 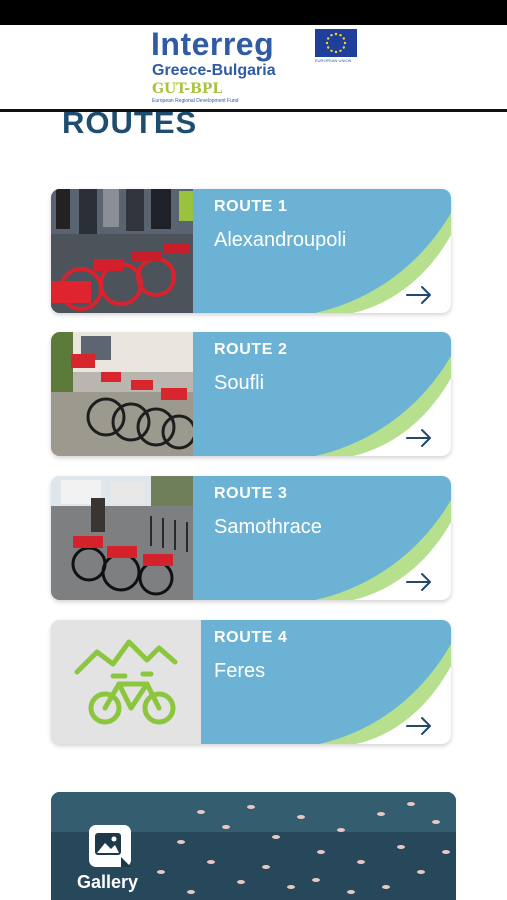 I want to click on route-1-info: ROUTE 1 Alexandroupoli, so click(x=322, y=251).